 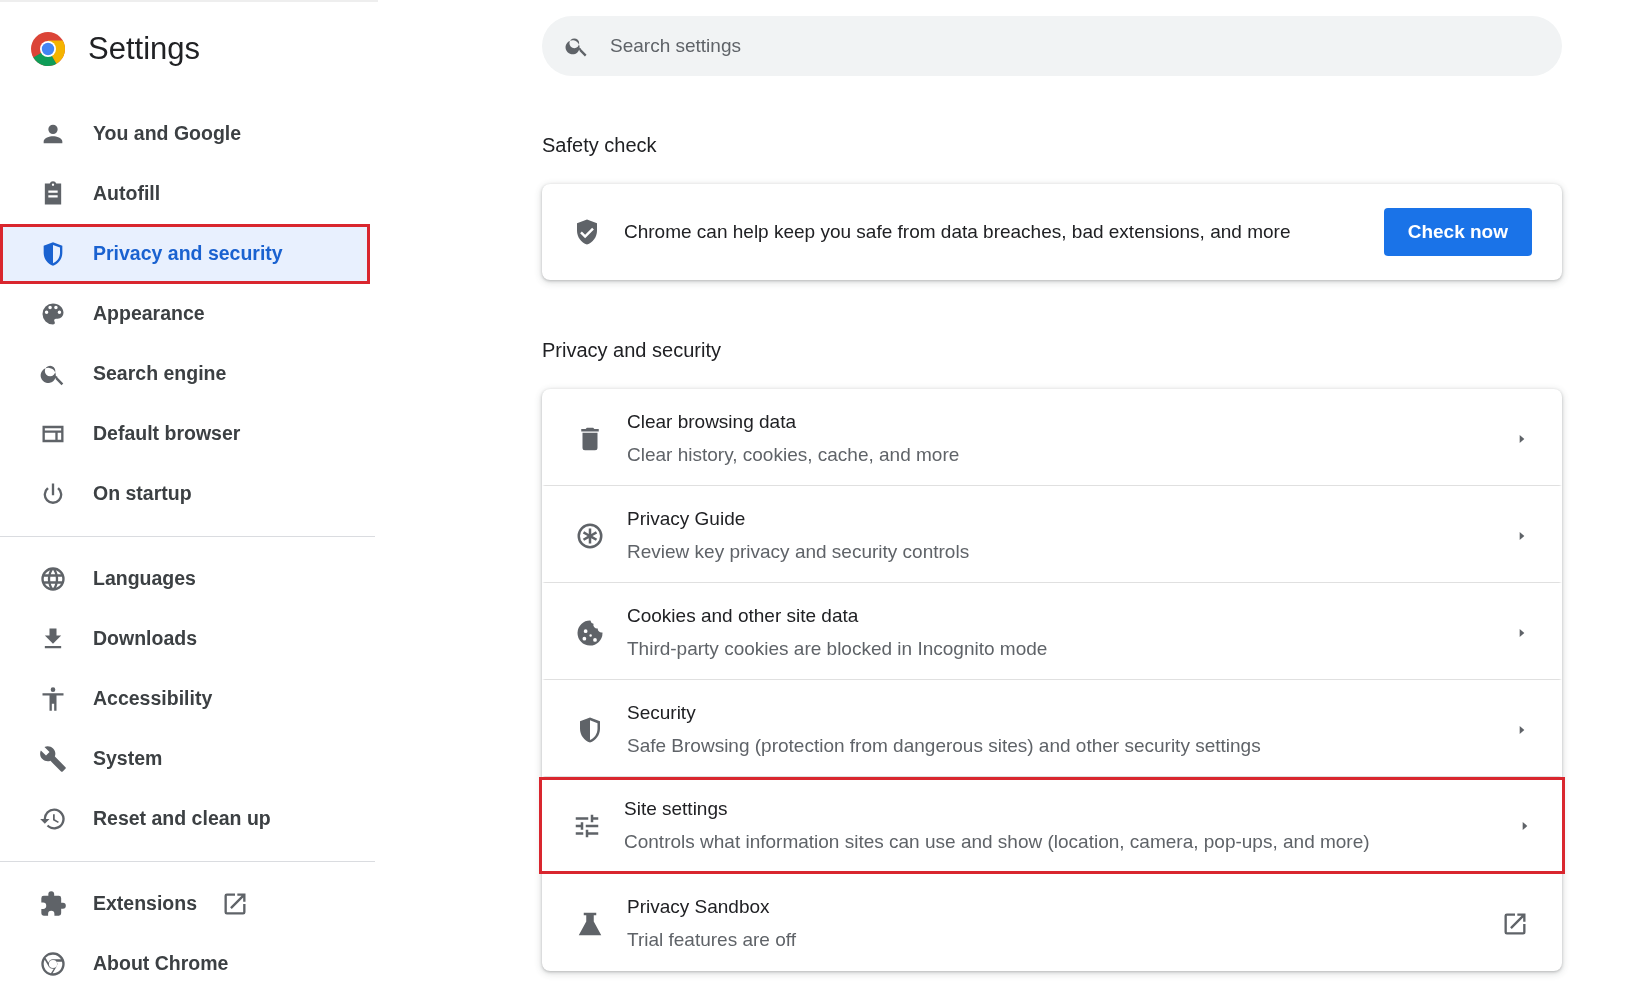 What do you see at coordinates (944, 745) in the screenshot?
I see `row-subtitle: Safe Browsing (protection from dangerous sites) and other security settings` at bounding box center [944, 745].